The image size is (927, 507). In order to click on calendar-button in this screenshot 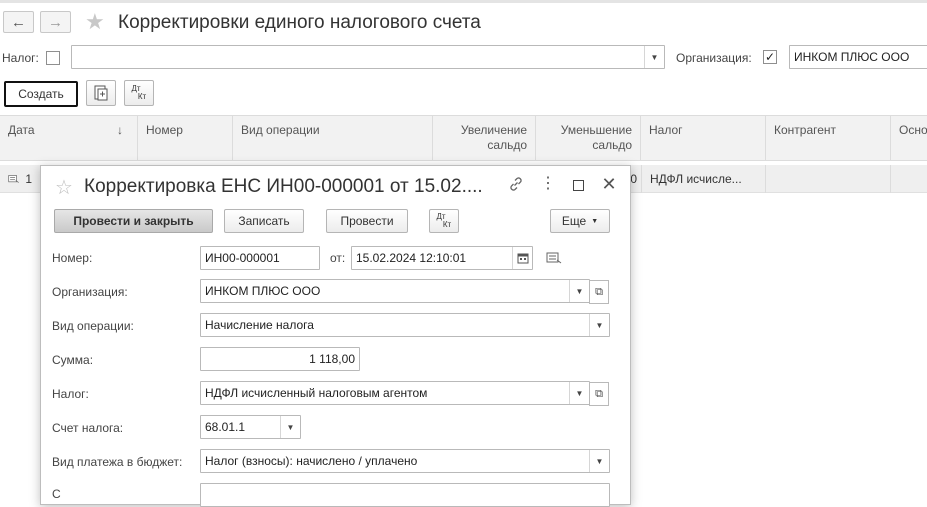, I will do `click(522, 258)`.